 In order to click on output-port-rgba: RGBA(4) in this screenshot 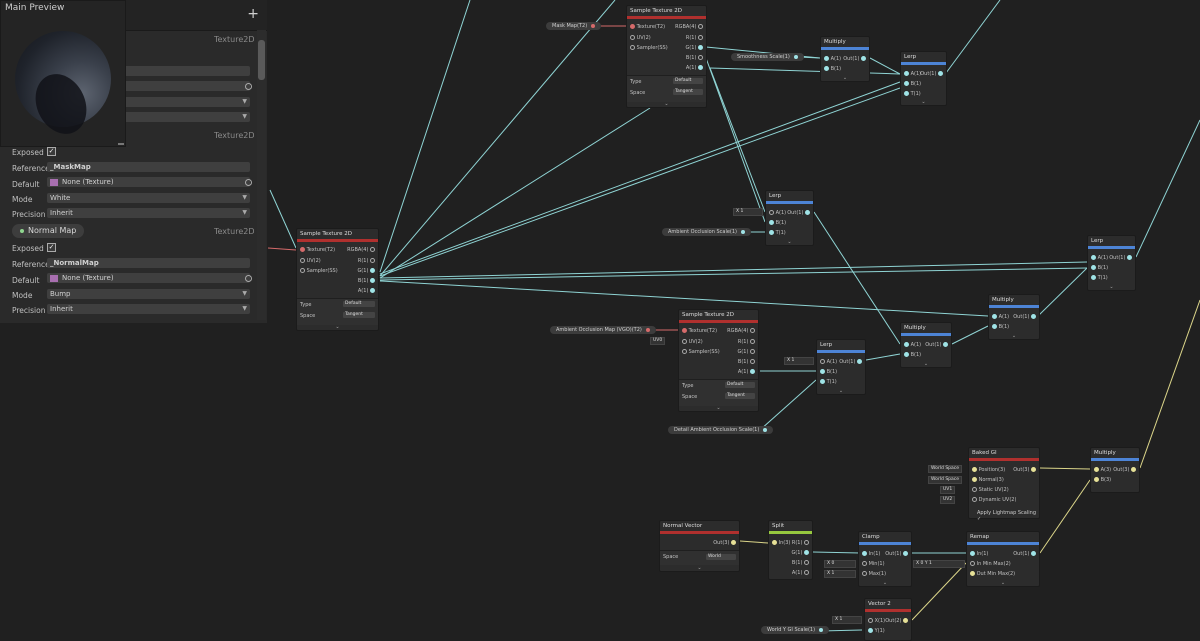, I will do `click(689, 27)`.